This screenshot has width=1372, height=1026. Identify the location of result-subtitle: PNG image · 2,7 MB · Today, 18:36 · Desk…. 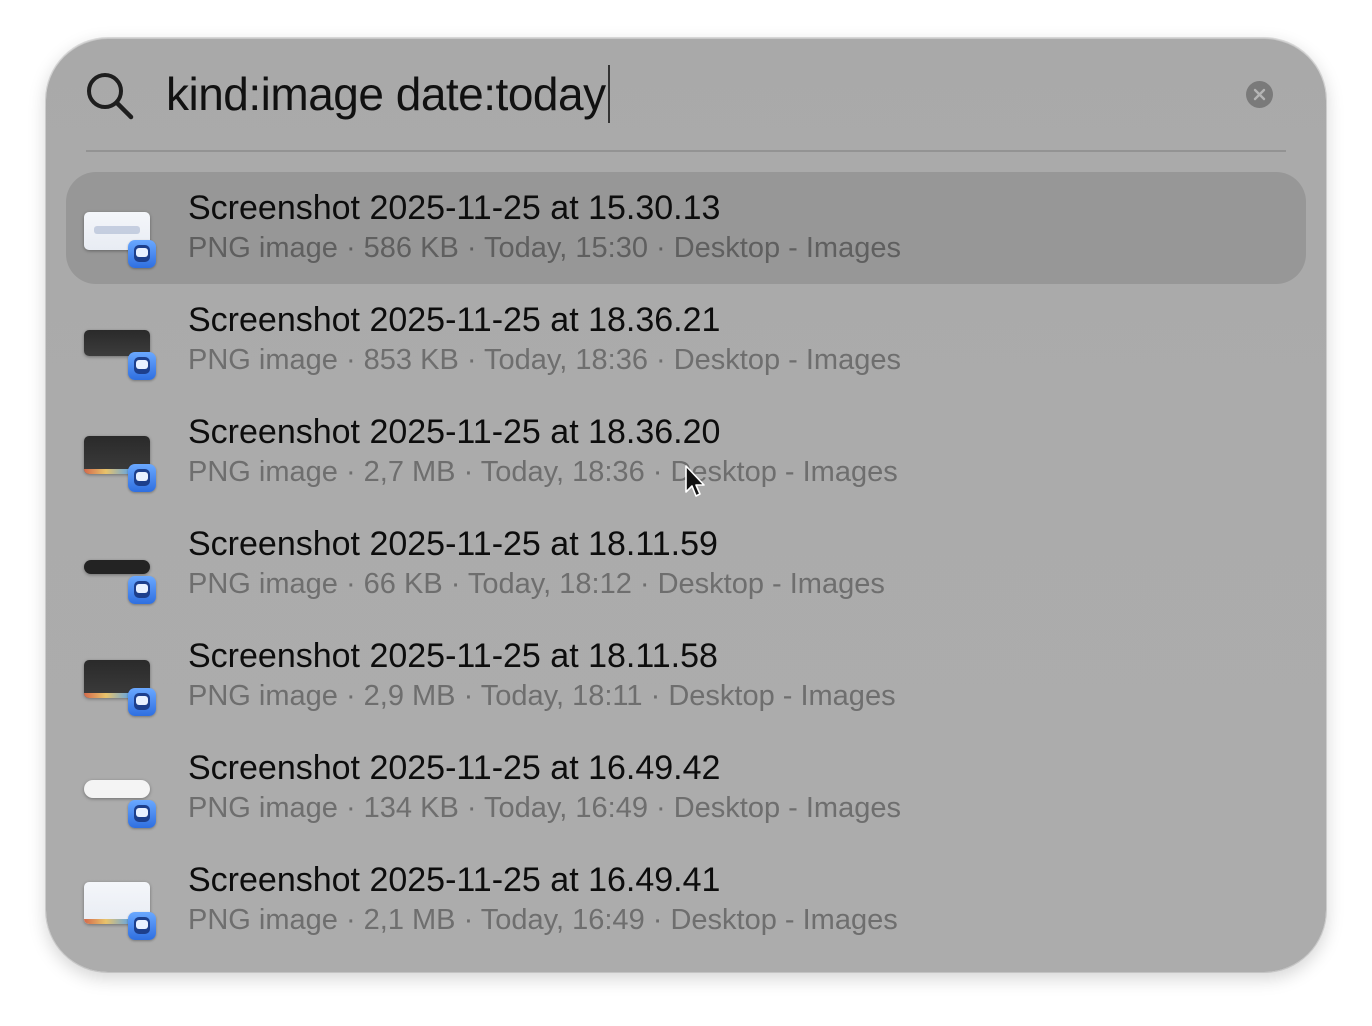
(543, 472).